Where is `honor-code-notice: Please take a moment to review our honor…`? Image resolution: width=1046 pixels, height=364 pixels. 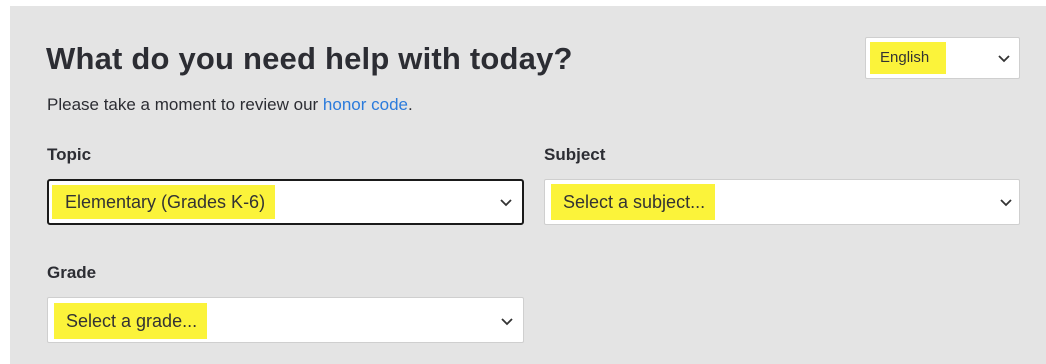 honor-code-notice: Please take a moment to review our honor… is located at coordinates (230, 105).